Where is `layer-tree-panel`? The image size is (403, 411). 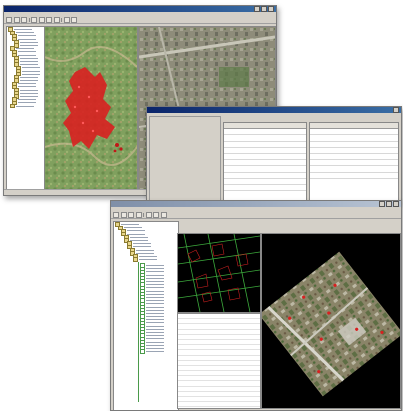
layer-tree-panel is located at coordinates (26, 108).